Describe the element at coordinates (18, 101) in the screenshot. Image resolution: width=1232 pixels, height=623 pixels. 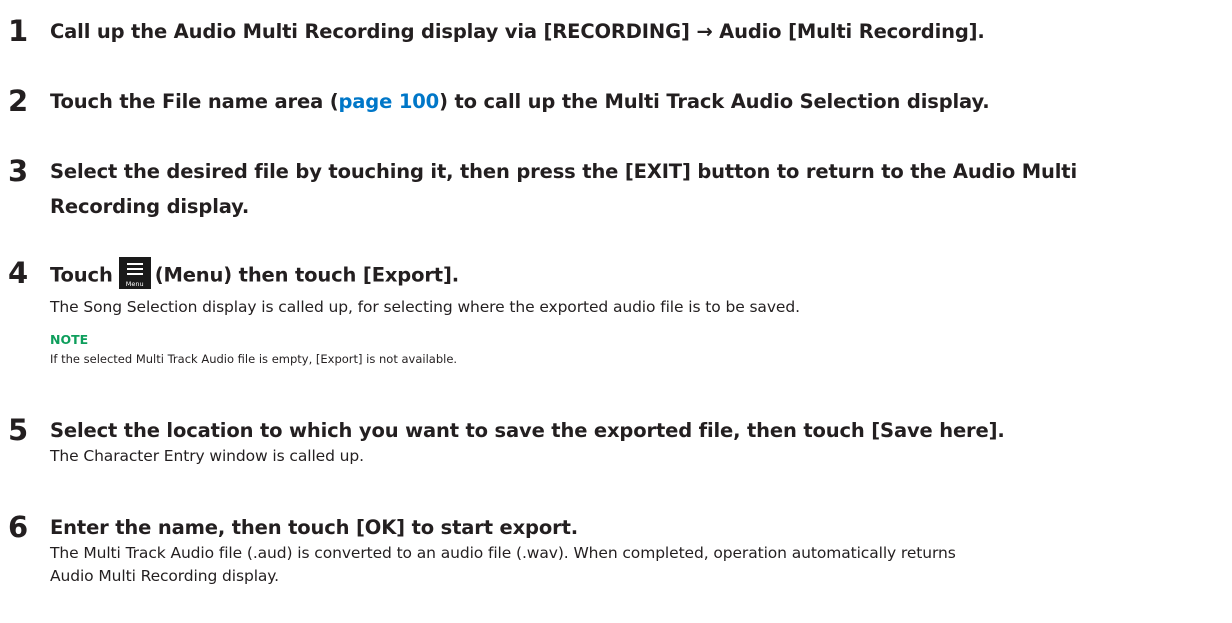
I see `step-number: 2` at that location.